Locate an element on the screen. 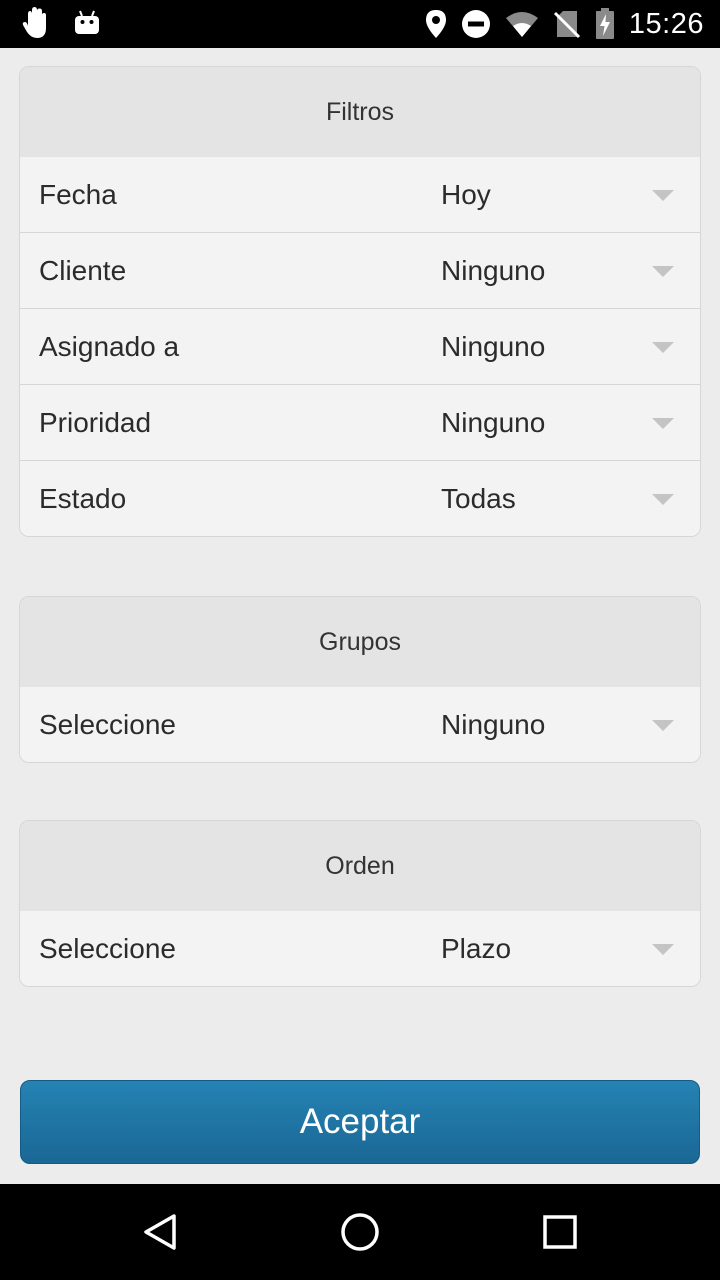  filter-row-estado: Estado Todas is located at coordinates (360, 498).